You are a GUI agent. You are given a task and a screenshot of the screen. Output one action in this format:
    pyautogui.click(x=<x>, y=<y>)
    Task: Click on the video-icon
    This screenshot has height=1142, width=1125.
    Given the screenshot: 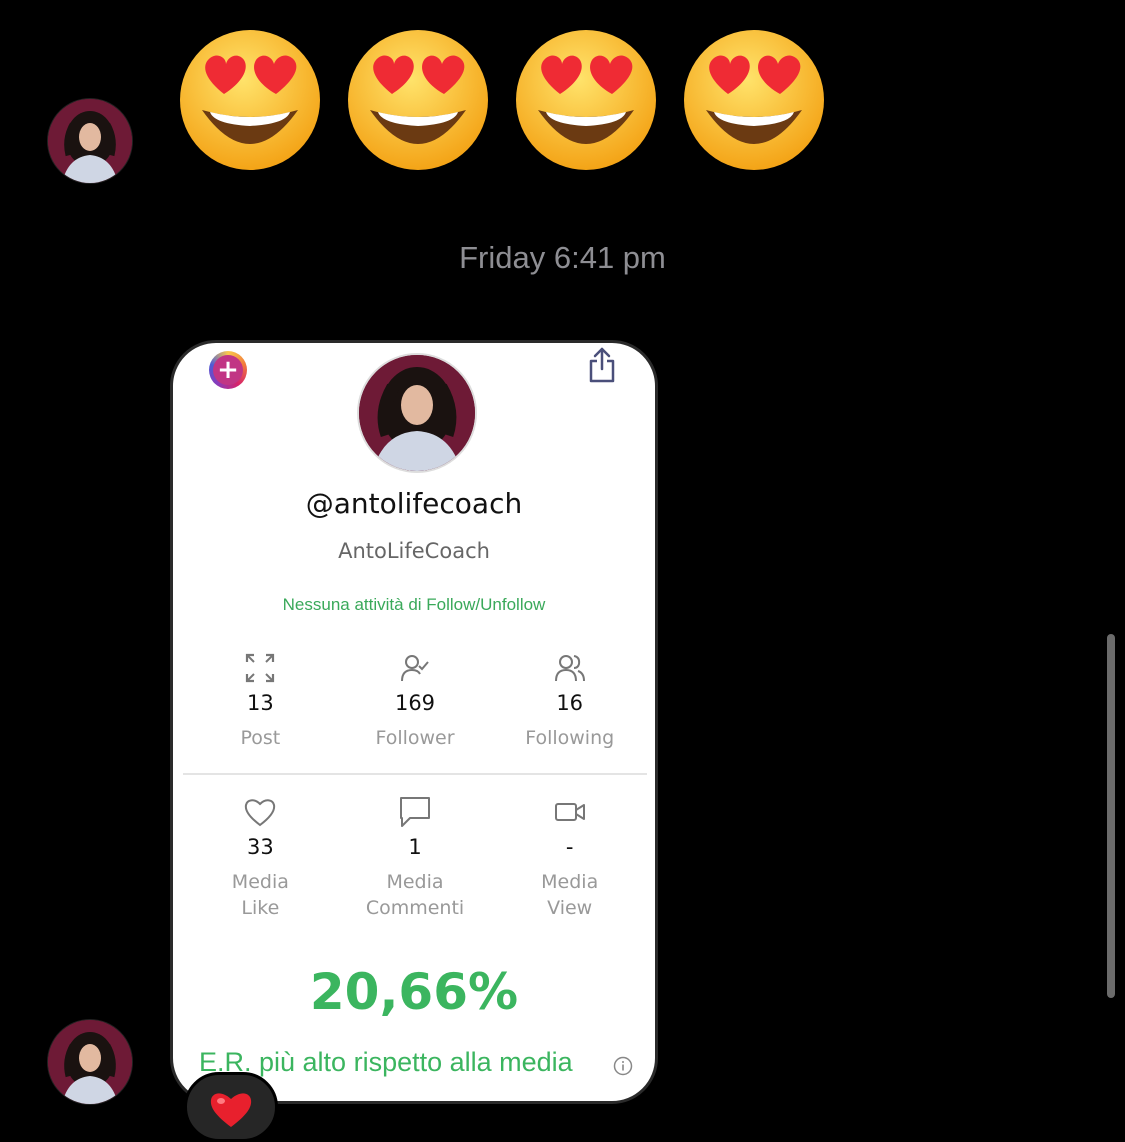 What is the action you would take?
    pyautogui.click(x=569, y=812)
    